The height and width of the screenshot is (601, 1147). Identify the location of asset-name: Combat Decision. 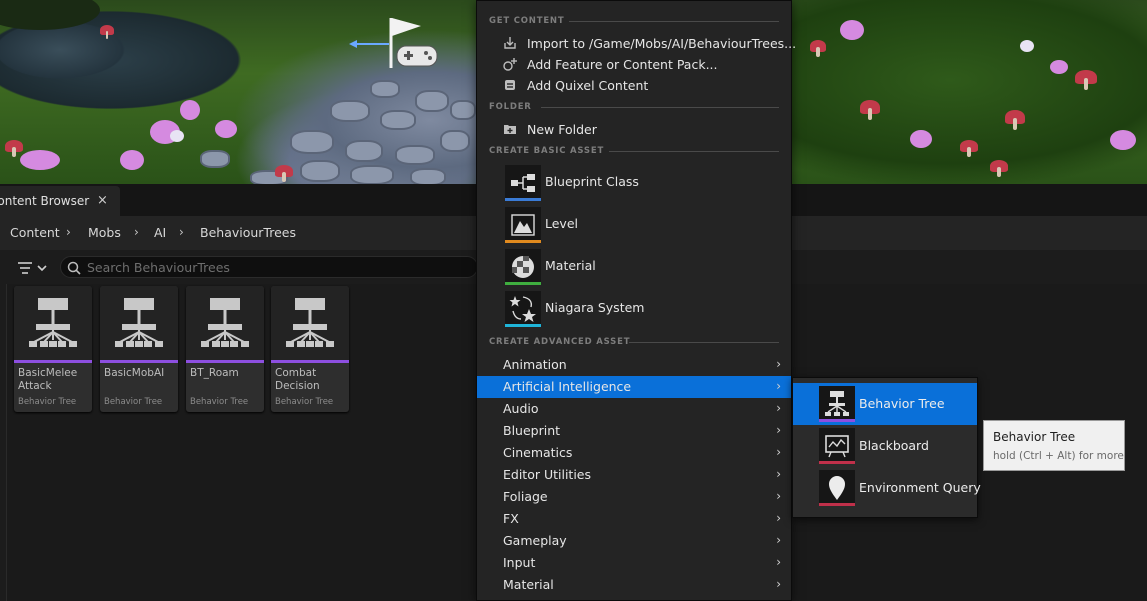
(297, 379).